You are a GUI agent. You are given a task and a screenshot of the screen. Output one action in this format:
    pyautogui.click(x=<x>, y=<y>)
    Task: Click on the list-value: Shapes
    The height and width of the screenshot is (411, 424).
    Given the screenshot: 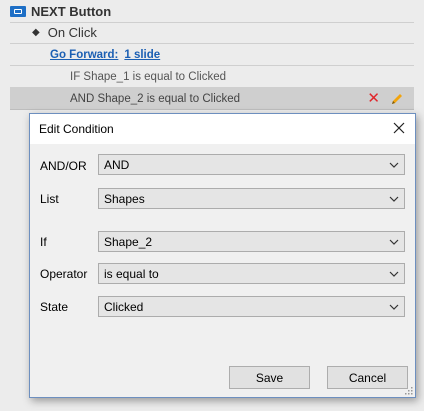 What is the action you would take?
    pyautogui.click(x=124, y=198)
    